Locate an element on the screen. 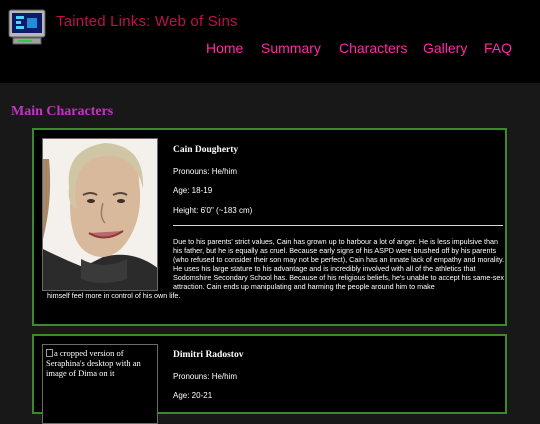 The height and width of the screenshot is (424, 540). section-title: Main Characters is located at coordinates (62, 111).